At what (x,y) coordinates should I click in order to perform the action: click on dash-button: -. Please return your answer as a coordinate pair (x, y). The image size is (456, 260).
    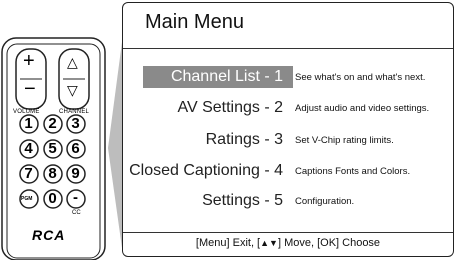
    Looking at the image, I should click on (75, 197).